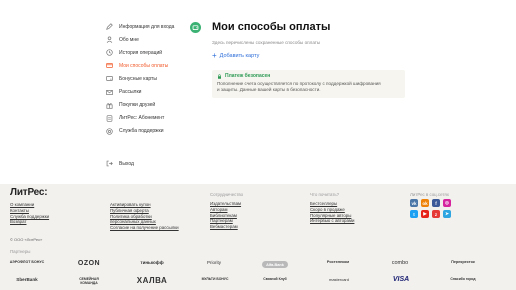 The image size is (516, 290). What do you see at coordinates (109, 26) in the screenshot?
I see `pencil-icon` at bounding box center [109, 26].